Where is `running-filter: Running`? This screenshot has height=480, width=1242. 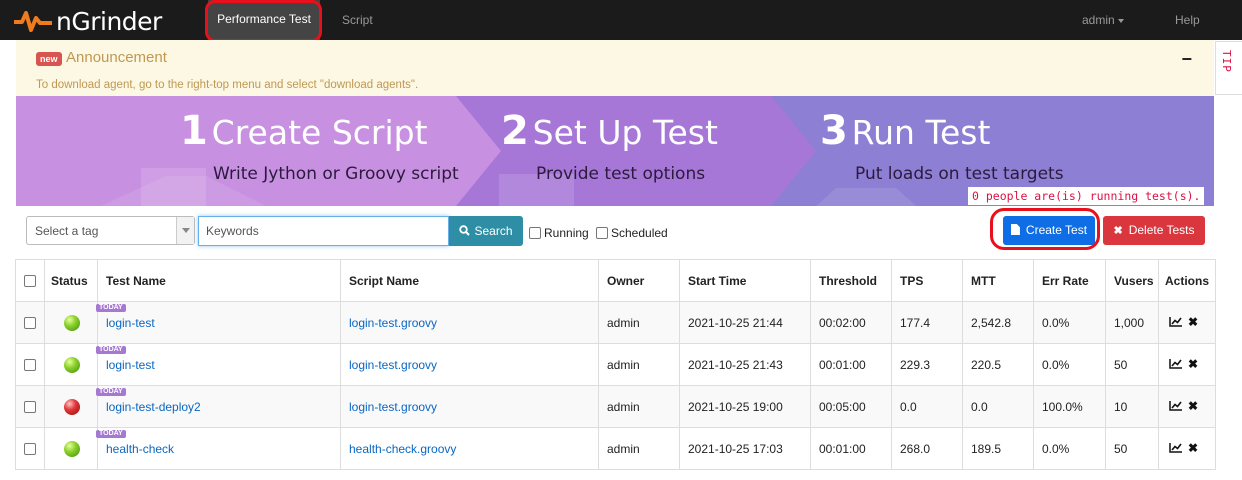
running-filter: Running is located at coordinates (559, 232).